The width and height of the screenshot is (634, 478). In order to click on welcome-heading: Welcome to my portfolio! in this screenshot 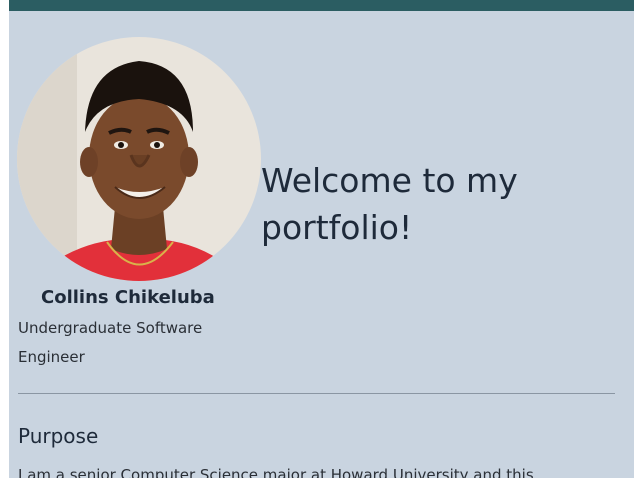, I will do `click(389, 204)`.